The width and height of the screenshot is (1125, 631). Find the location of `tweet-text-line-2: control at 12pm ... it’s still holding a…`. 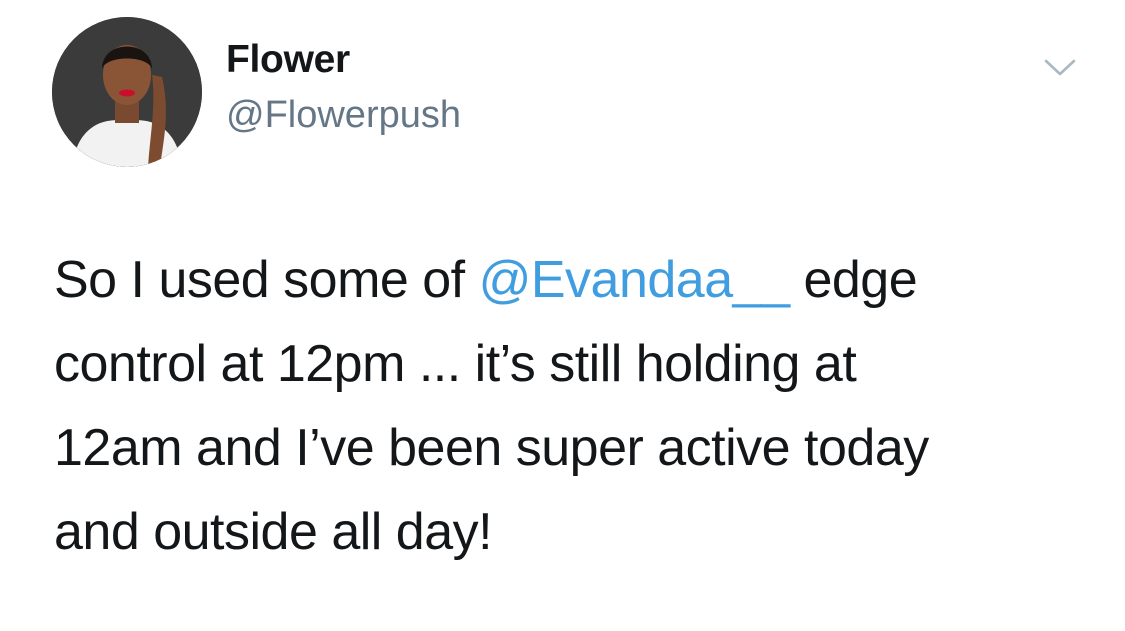

tweet-text-line-2: control at 12pm ... it’s still holding a… is located at coordinates (455, 364).